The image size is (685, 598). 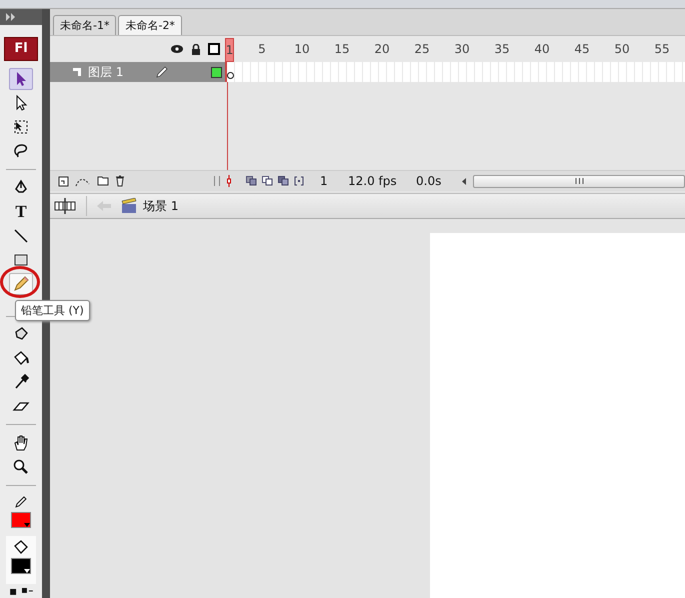 I want to click on outline-icon, so click(x=214, y=49).